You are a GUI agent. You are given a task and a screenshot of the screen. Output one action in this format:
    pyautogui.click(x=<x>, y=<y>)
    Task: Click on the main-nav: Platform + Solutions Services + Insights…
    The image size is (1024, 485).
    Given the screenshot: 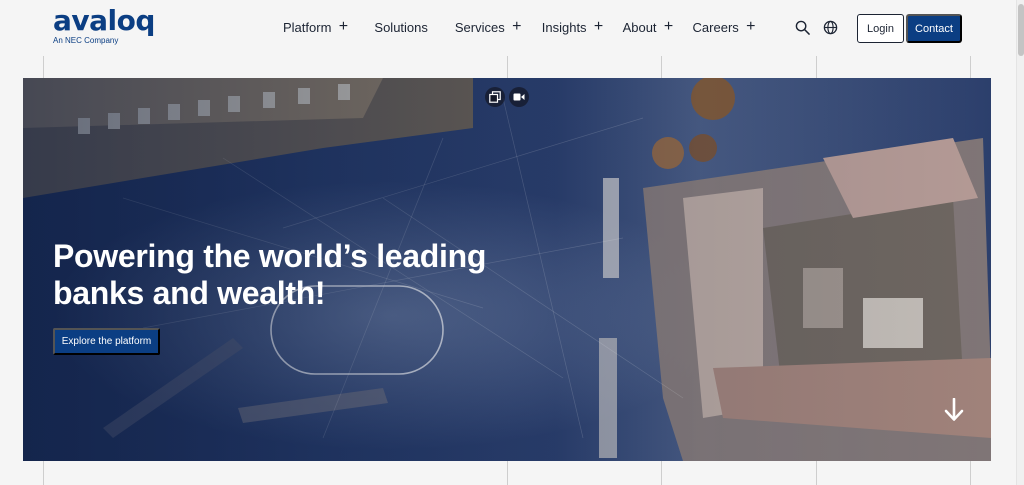 What is the action you would take?
    pyautogui.click(x=521, y=27)
    